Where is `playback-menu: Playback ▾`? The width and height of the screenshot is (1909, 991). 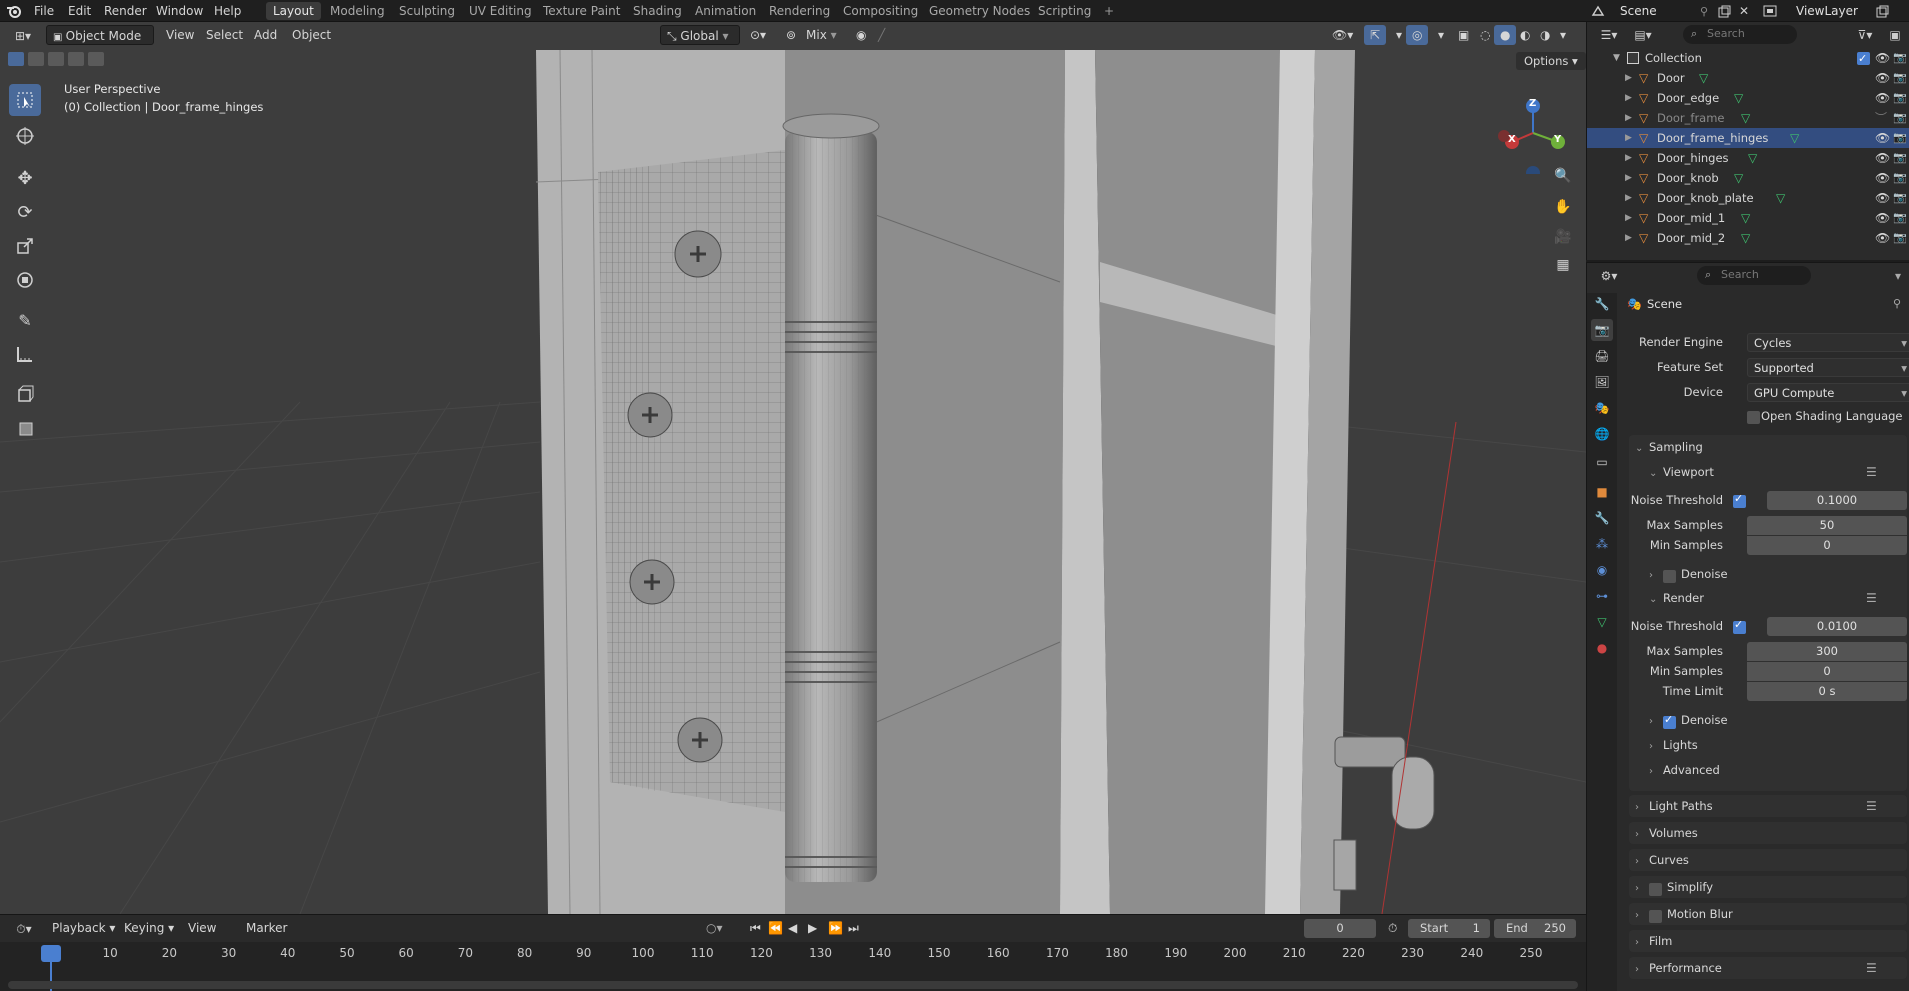 playback-menu: Playback ▾ is located at coordinates (83, 928).